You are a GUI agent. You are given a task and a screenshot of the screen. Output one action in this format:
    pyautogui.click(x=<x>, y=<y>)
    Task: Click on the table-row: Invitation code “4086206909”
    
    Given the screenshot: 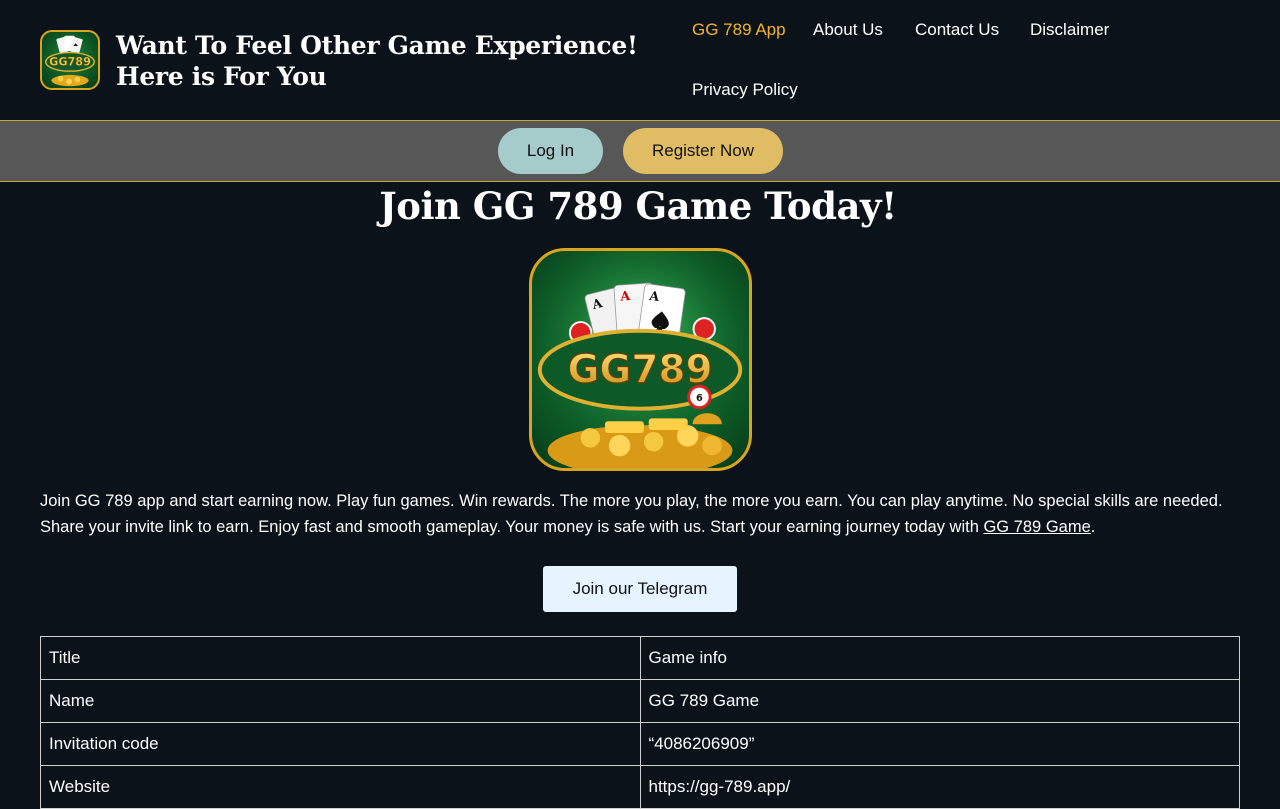 What is the action you would take?
    pyautogui.click(x=640, y=744)
    